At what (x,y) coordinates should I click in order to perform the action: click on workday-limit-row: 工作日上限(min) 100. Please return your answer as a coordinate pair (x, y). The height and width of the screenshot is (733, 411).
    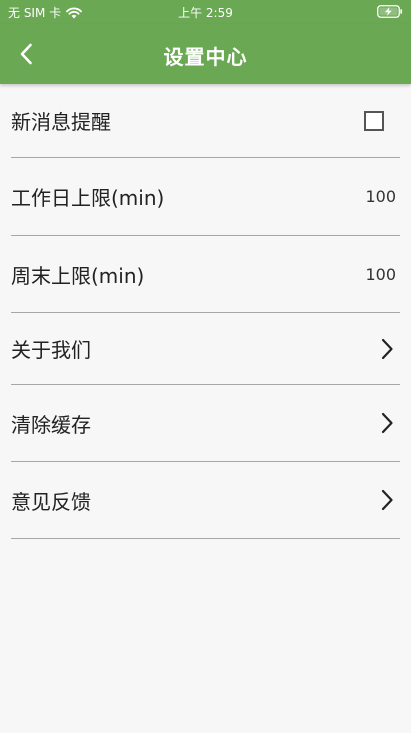
    Looking at the image, I should click on (205, 197).